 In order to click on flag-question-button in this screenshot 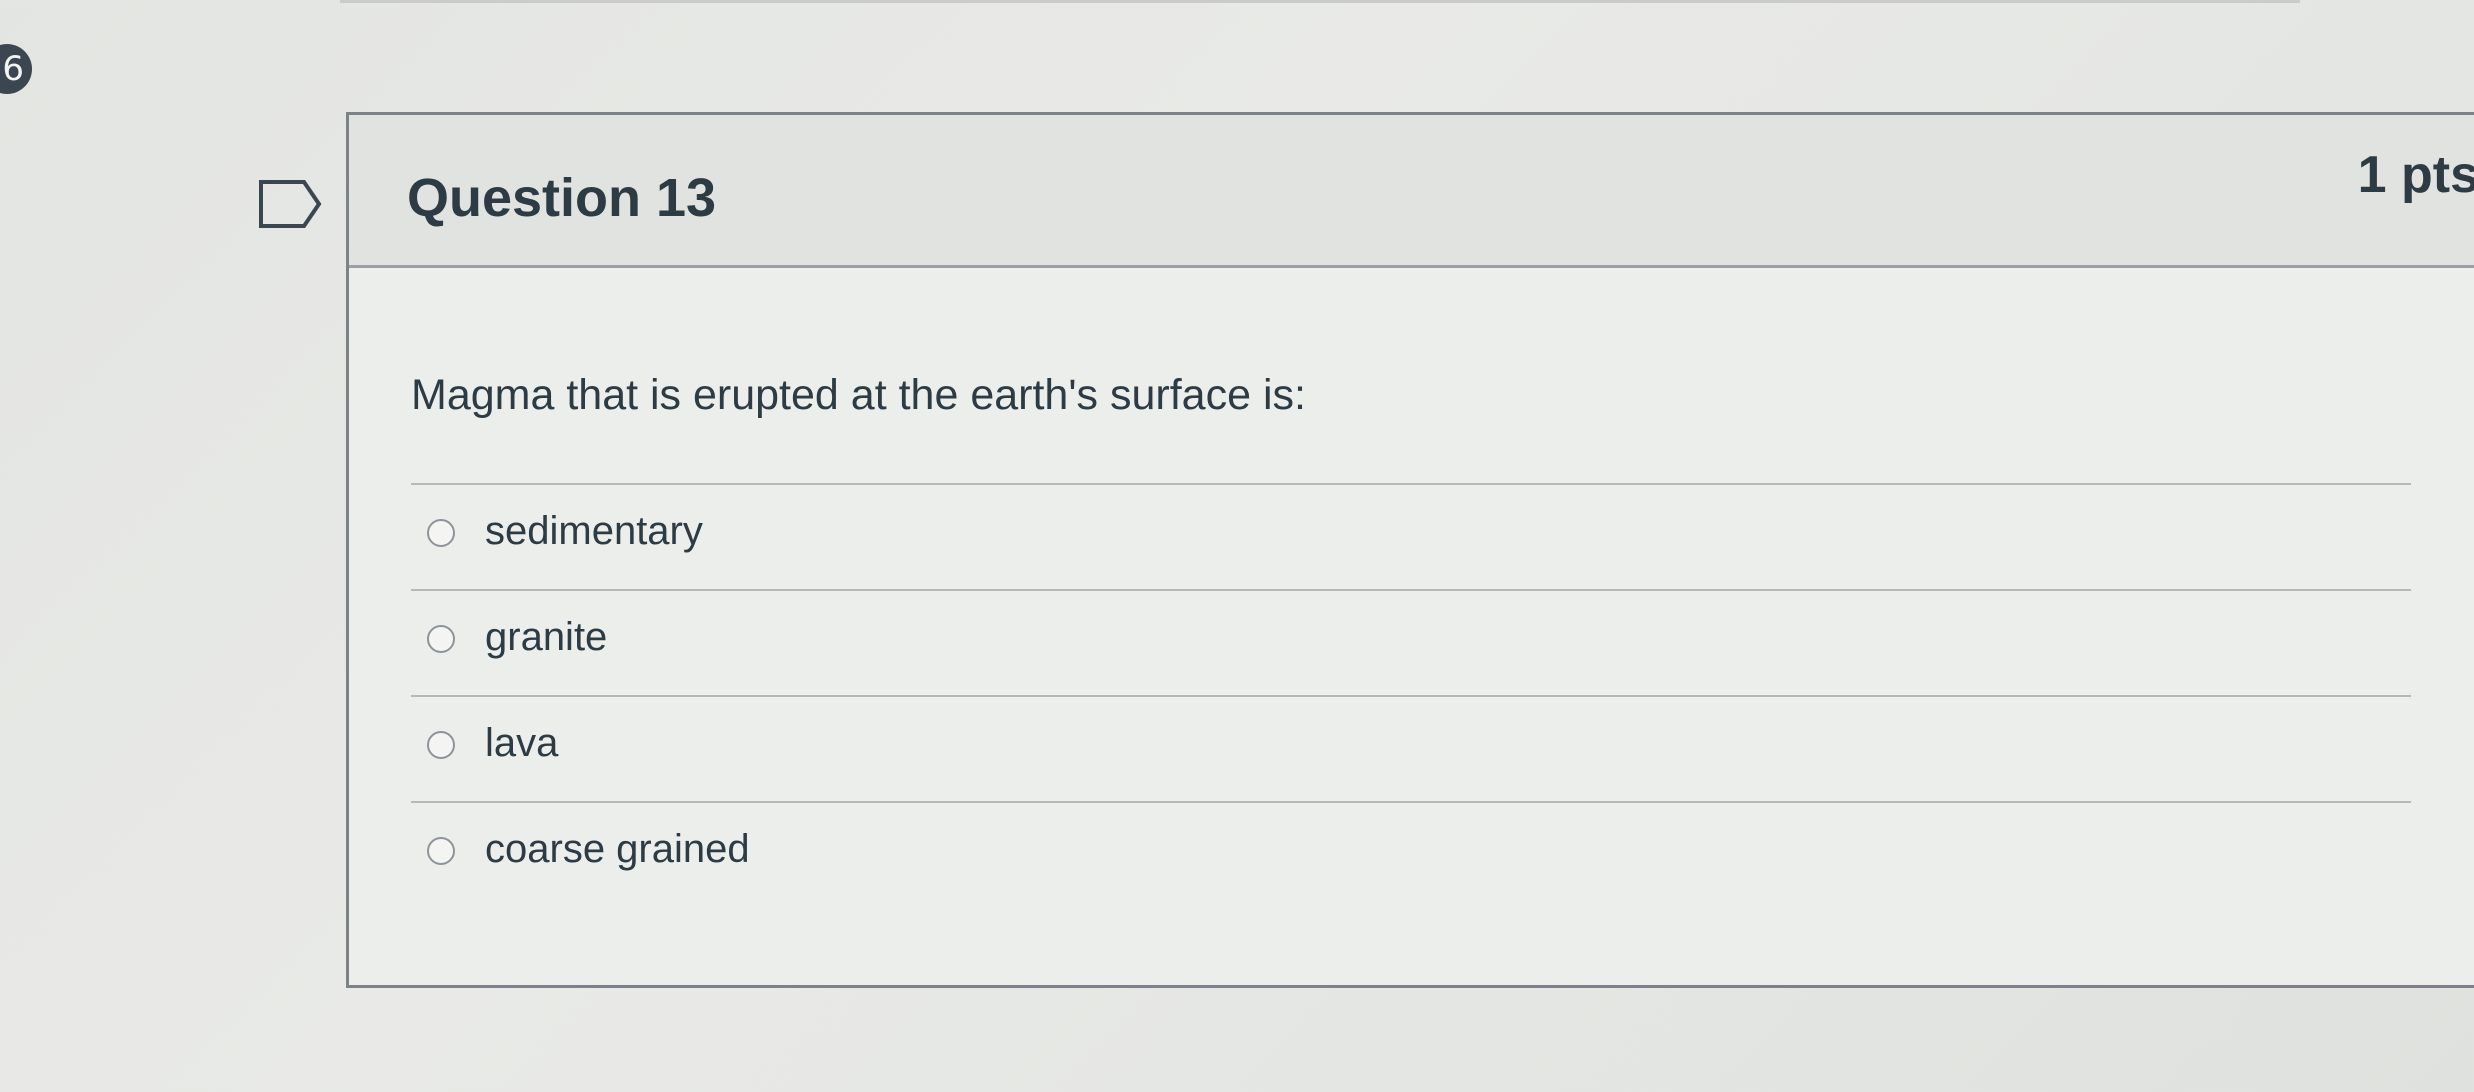, I will do `click(290, 204)`.